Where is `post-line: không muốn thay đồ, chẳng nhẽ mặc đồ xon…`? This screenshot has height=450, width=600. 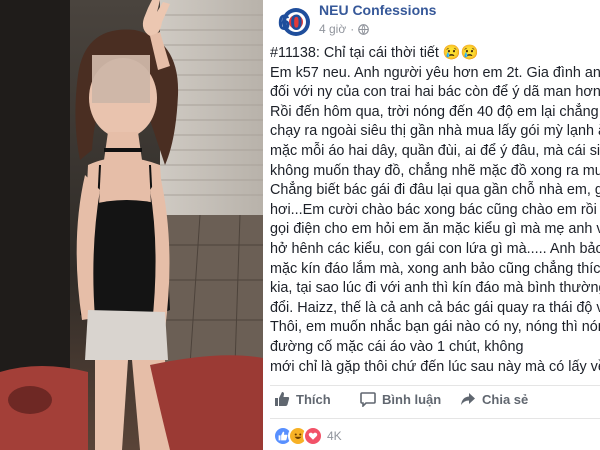
post-line: không muốn thay đồ, chẳng nhẽ mặc đồ xon… is located at coordinates (435, 170).